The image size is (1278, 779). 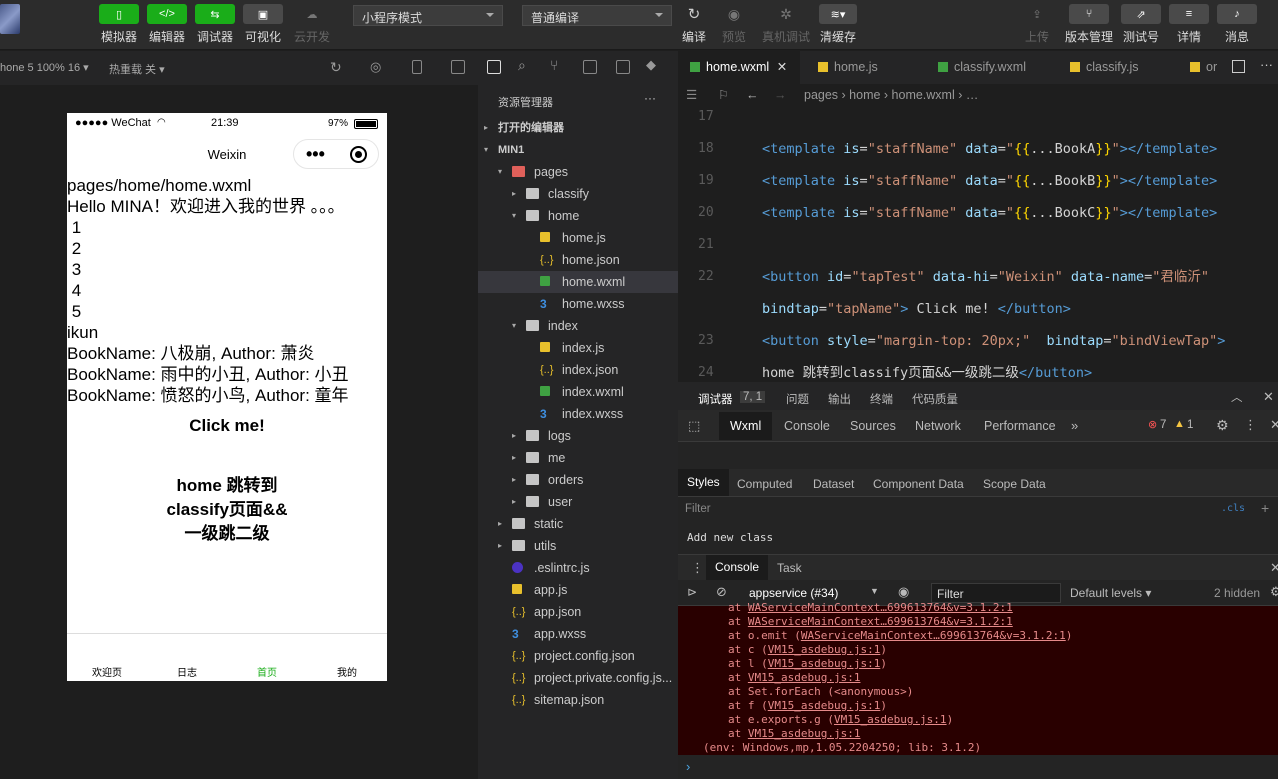 What do you see at coordinates (578, 128) in the screenshot?
I see `explorer-section: ▸ 打开的编辑器` at bounding box center [578, 128].